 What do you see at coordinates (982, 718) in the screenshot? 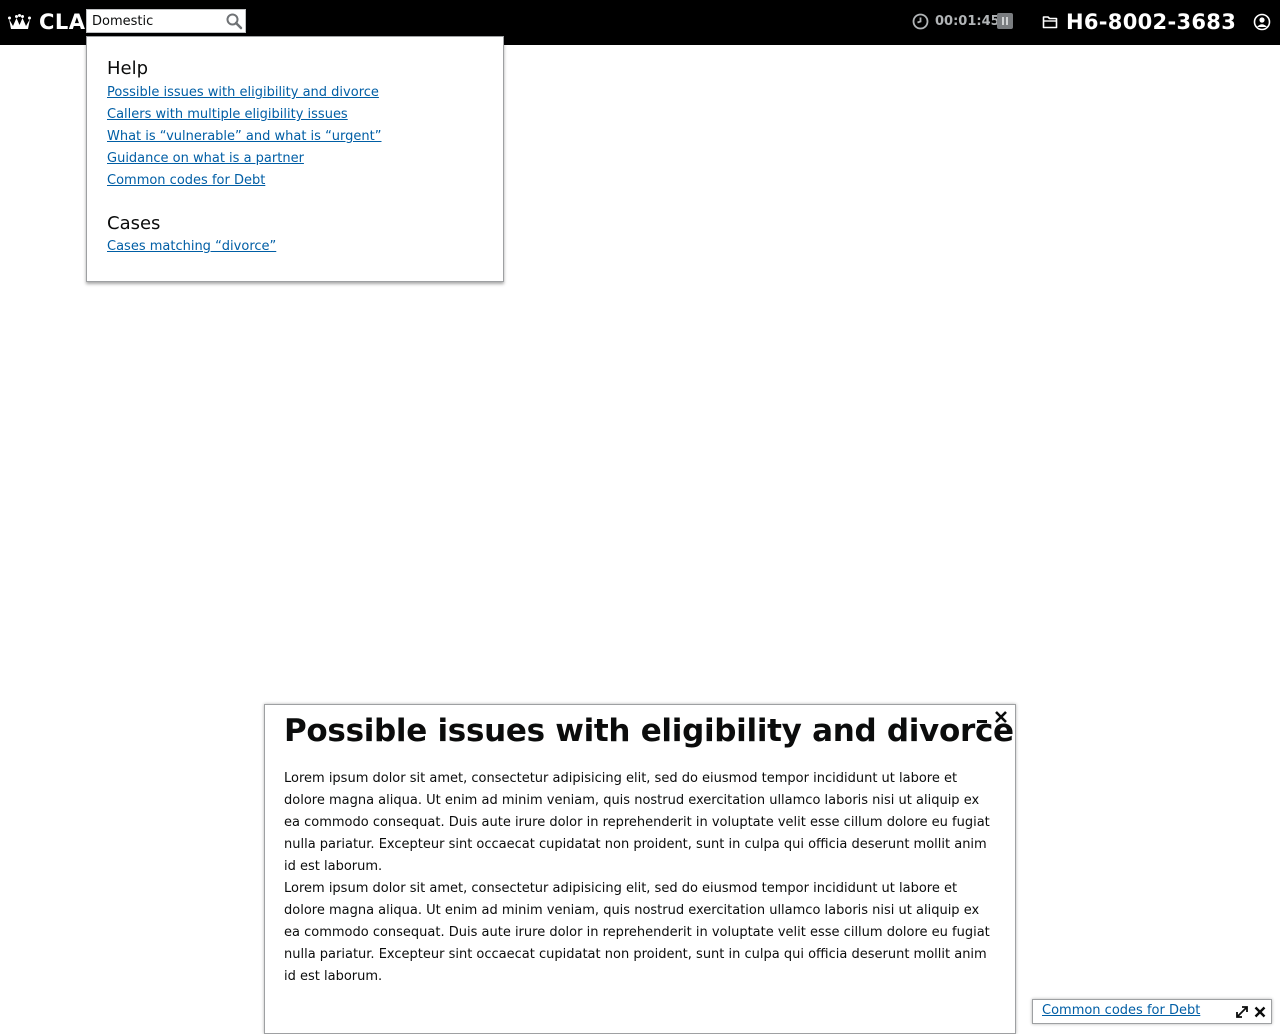
I see `minimize-icon` at bounding box center [982, 718].